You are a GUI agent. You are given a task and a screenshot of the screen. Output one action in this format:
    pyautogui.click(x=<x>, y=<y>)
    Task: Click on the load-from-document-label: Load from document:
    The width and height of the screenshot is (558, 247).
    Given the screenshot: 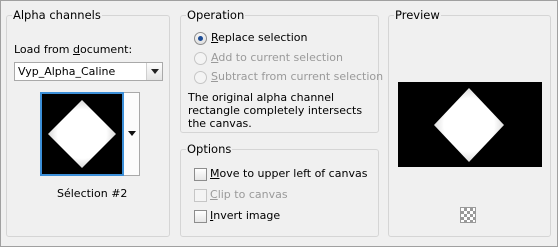 What is the action you would take?
    pyautogui.click(x=73, y=49)
    